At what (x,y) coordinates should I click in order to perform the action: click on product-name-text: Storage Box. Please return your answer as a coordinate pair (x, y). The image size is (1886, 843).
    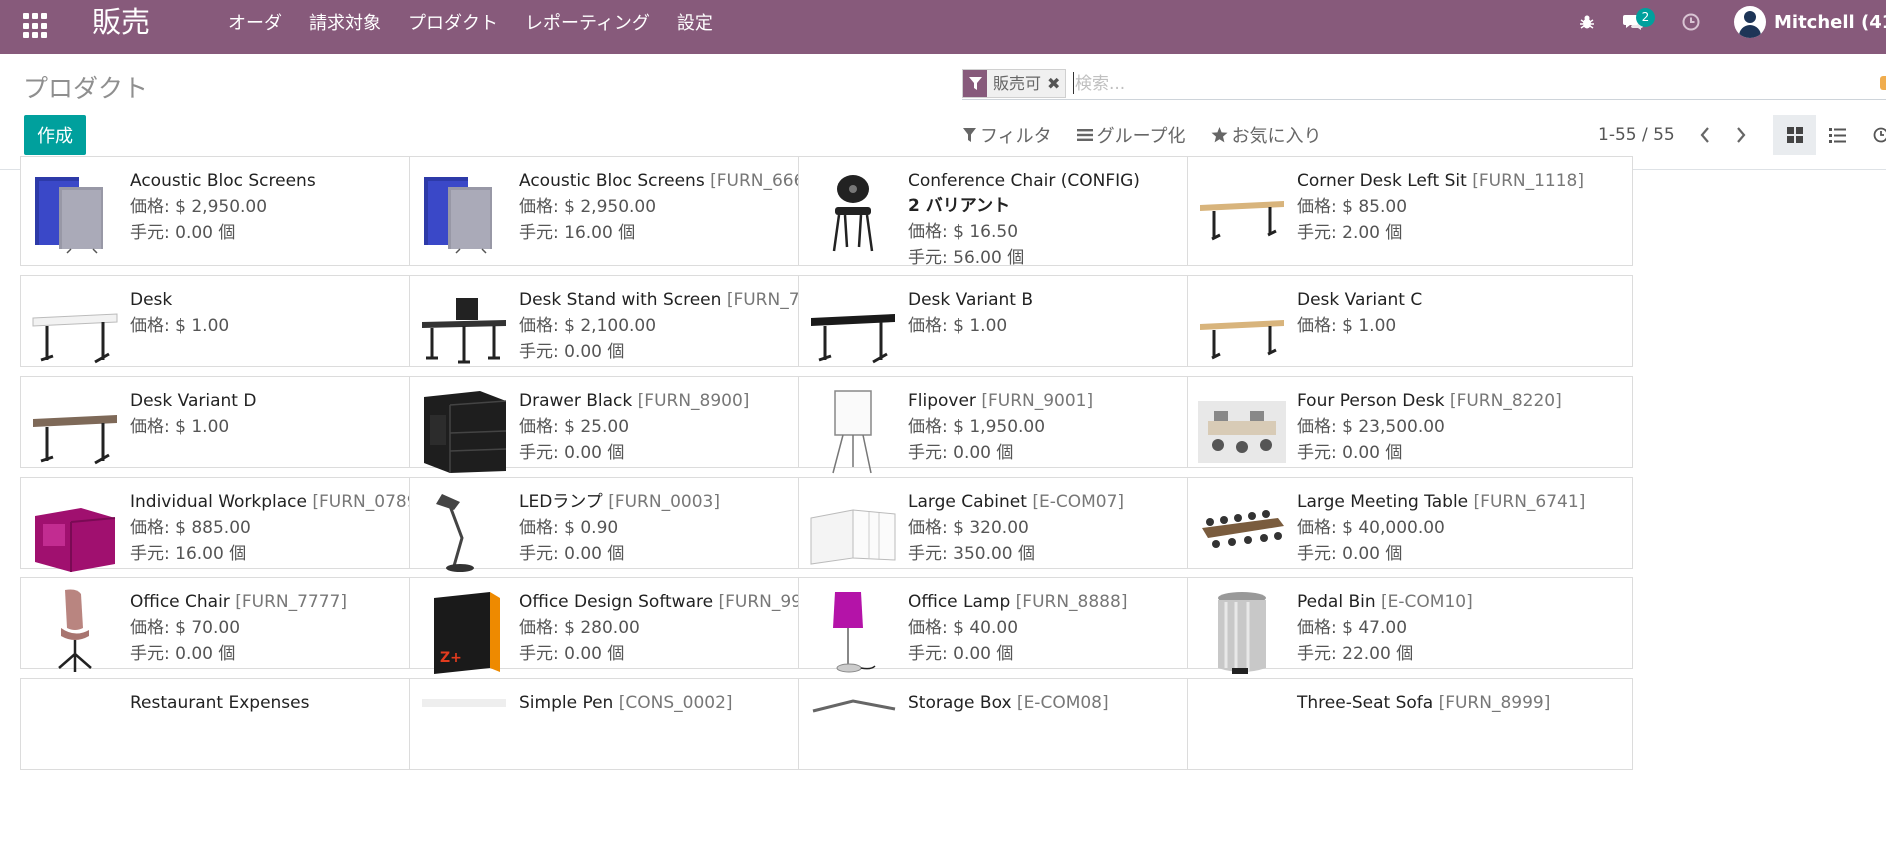
    Looking at the image, I should click on (960, 703).